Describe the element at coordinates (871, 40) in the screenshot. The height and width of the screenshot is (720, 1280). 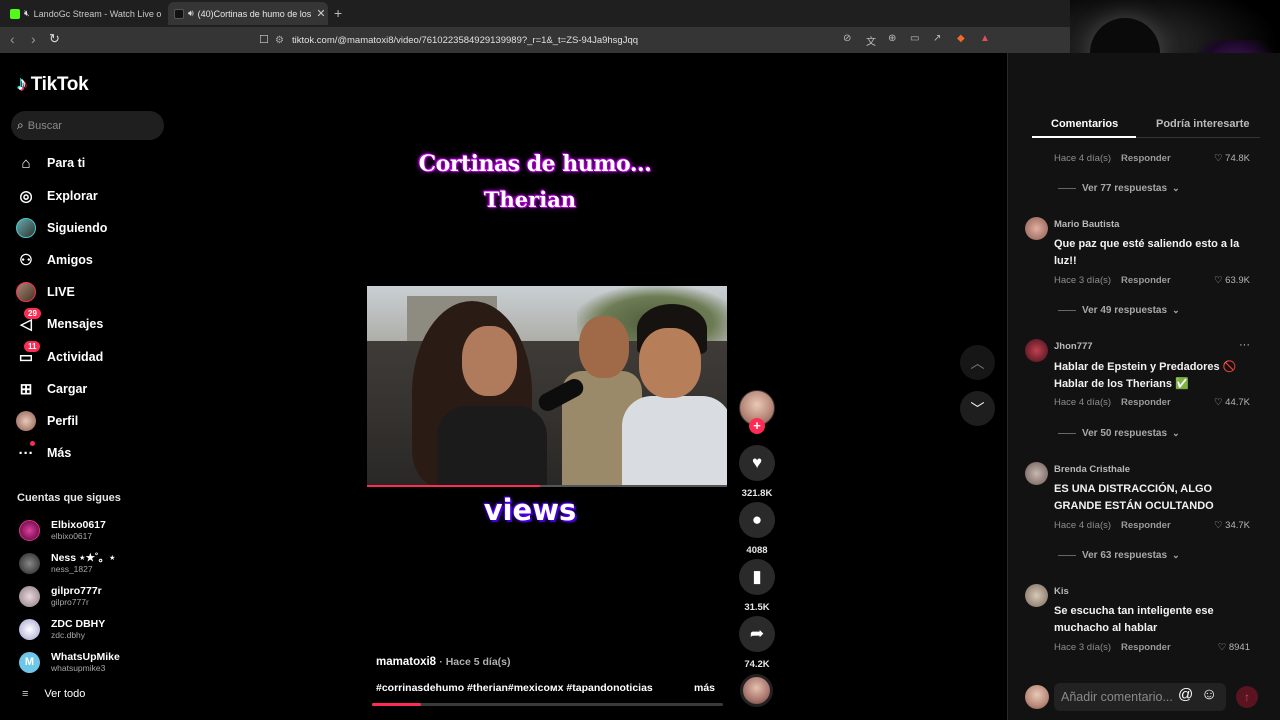
I see `translate-icon: 文` at that location.